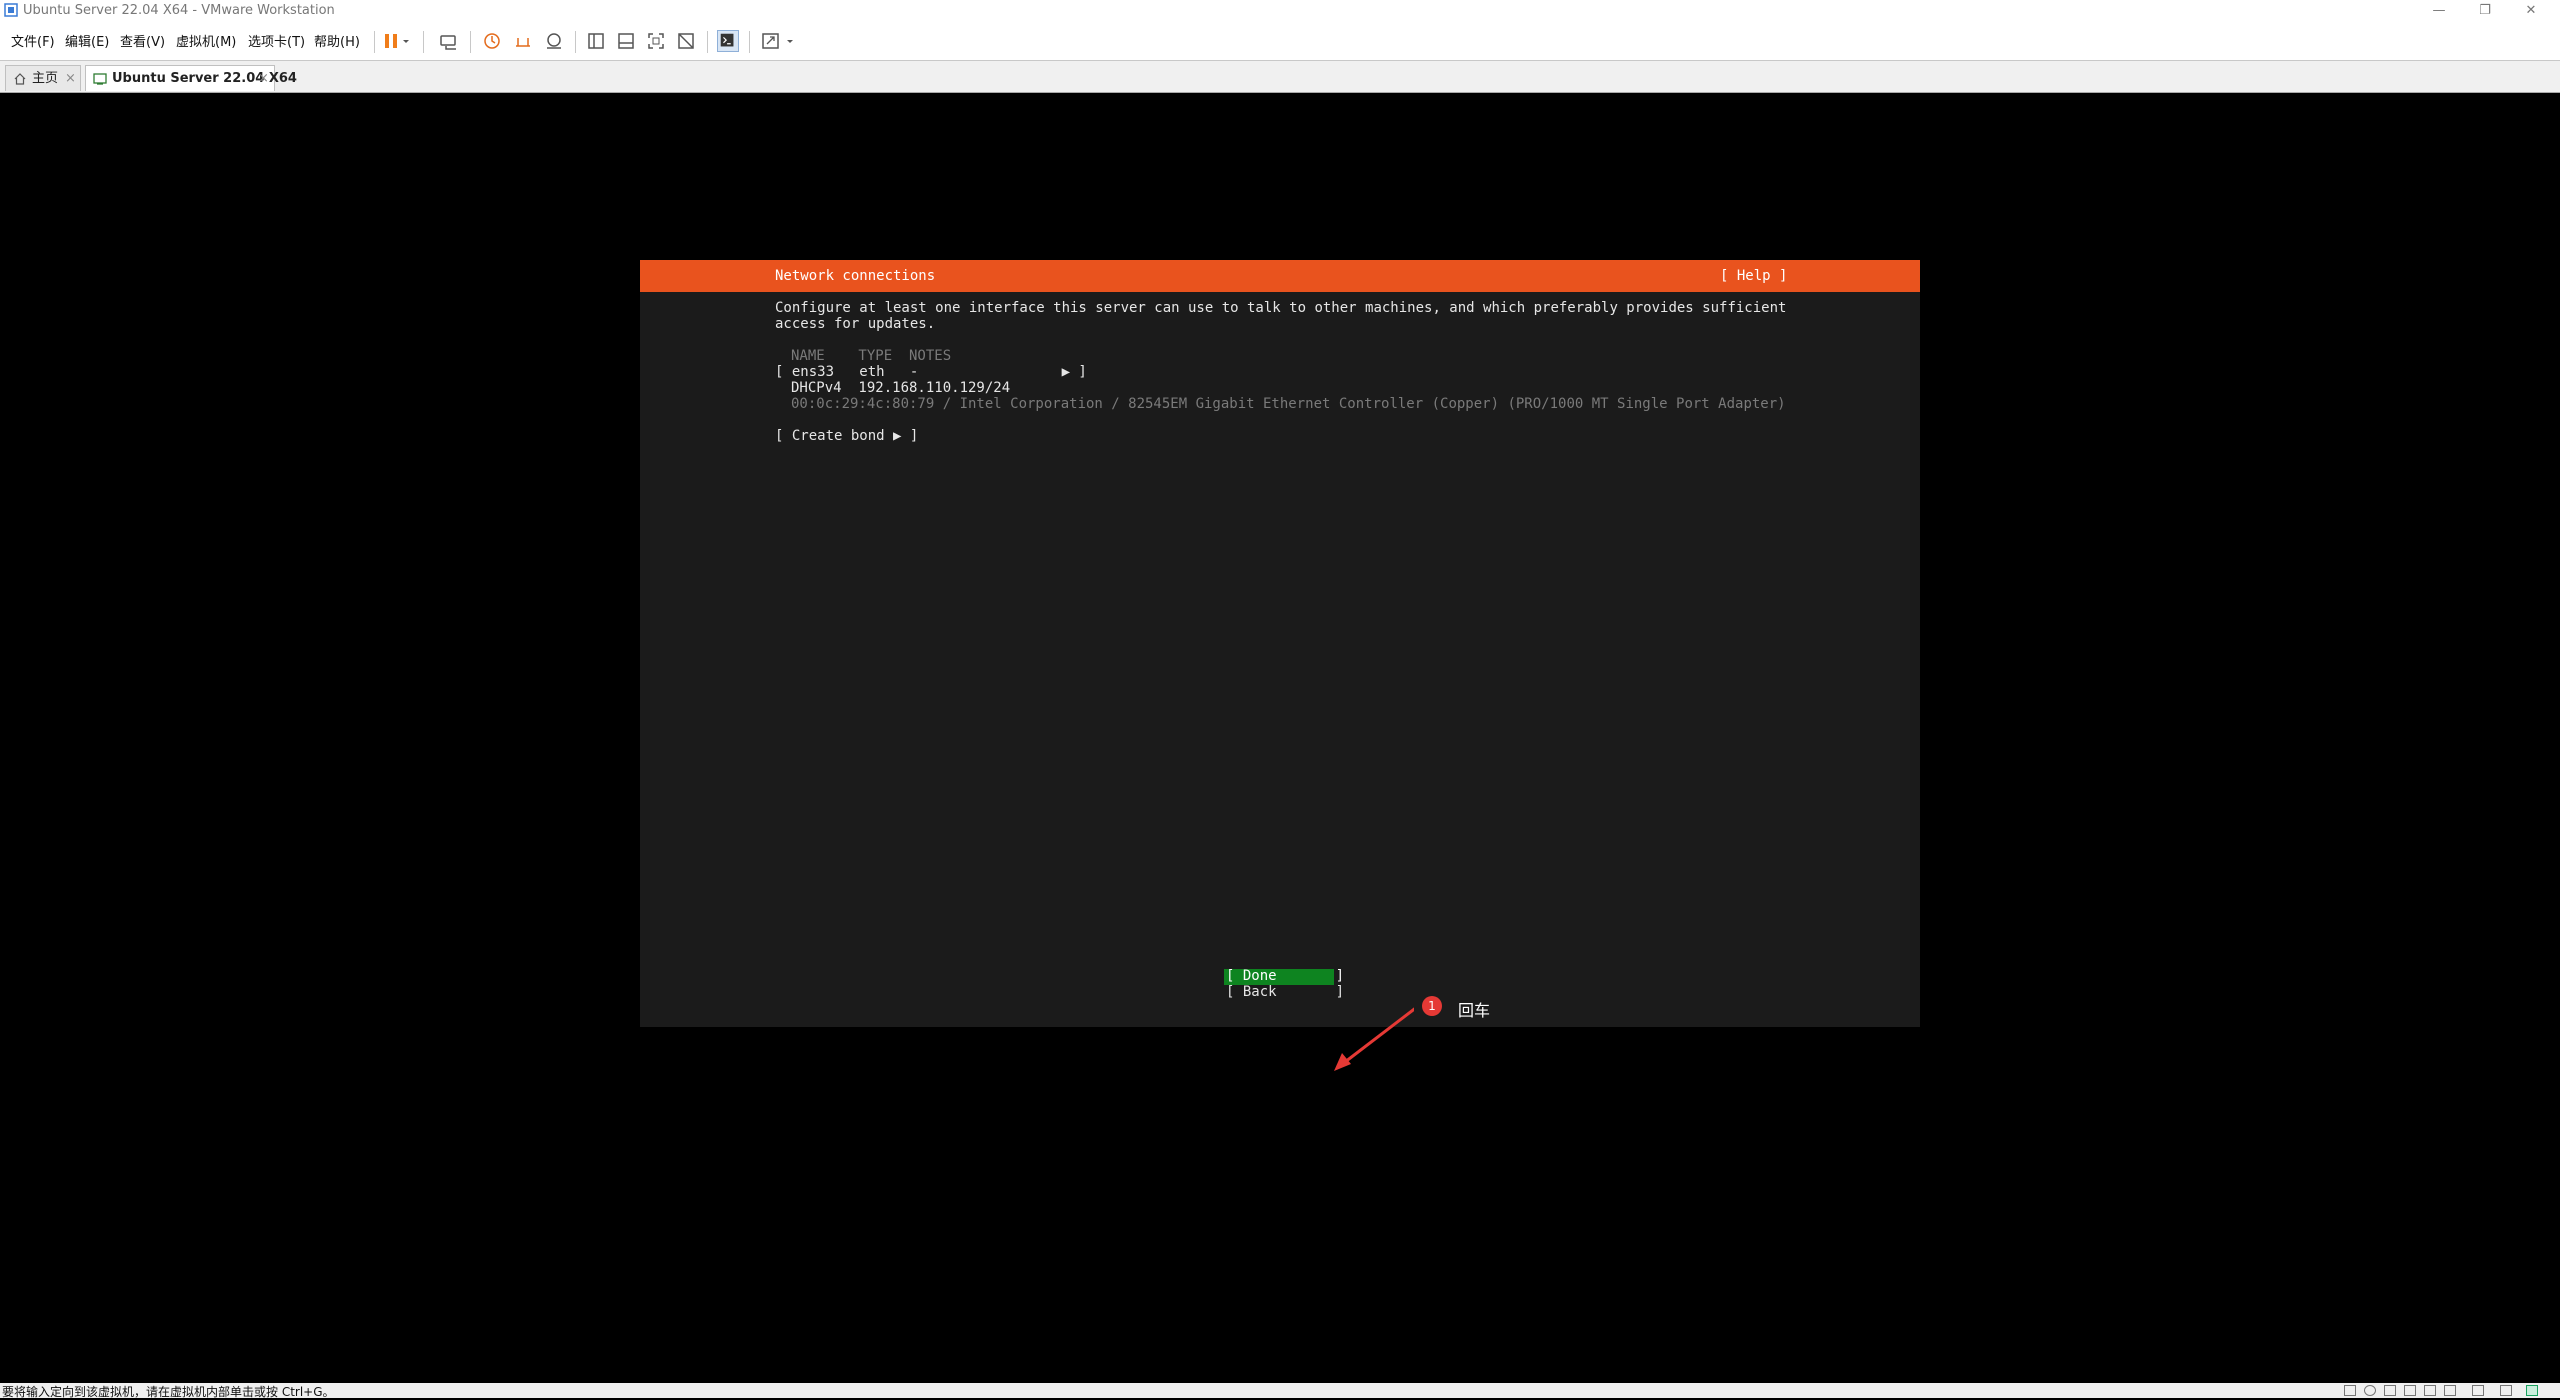 This screenshot has height=1400, width=2560. Describe the element at coordinates (2430, 1390) in the screenshot. I see `sound-card-icon` at that location.